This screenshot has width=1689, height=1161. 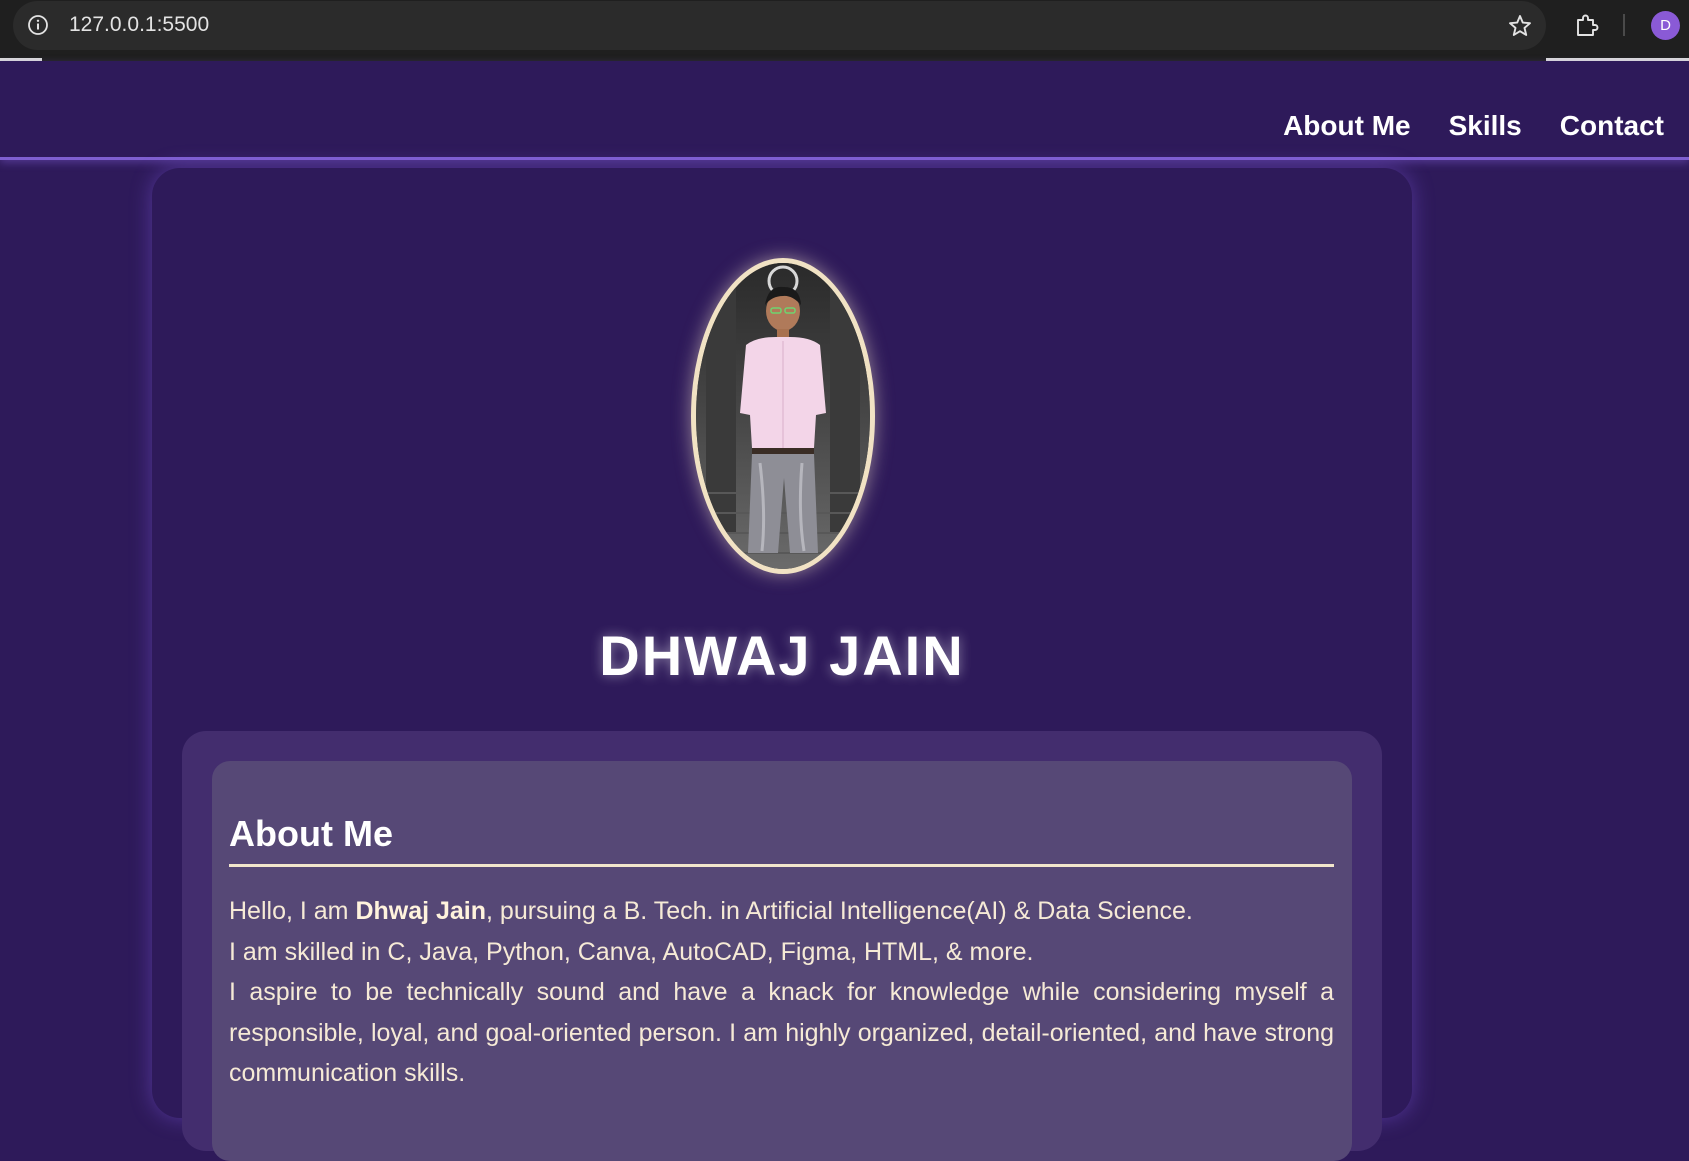 I want to click on site-info-icon, so click(x=38, y=25).